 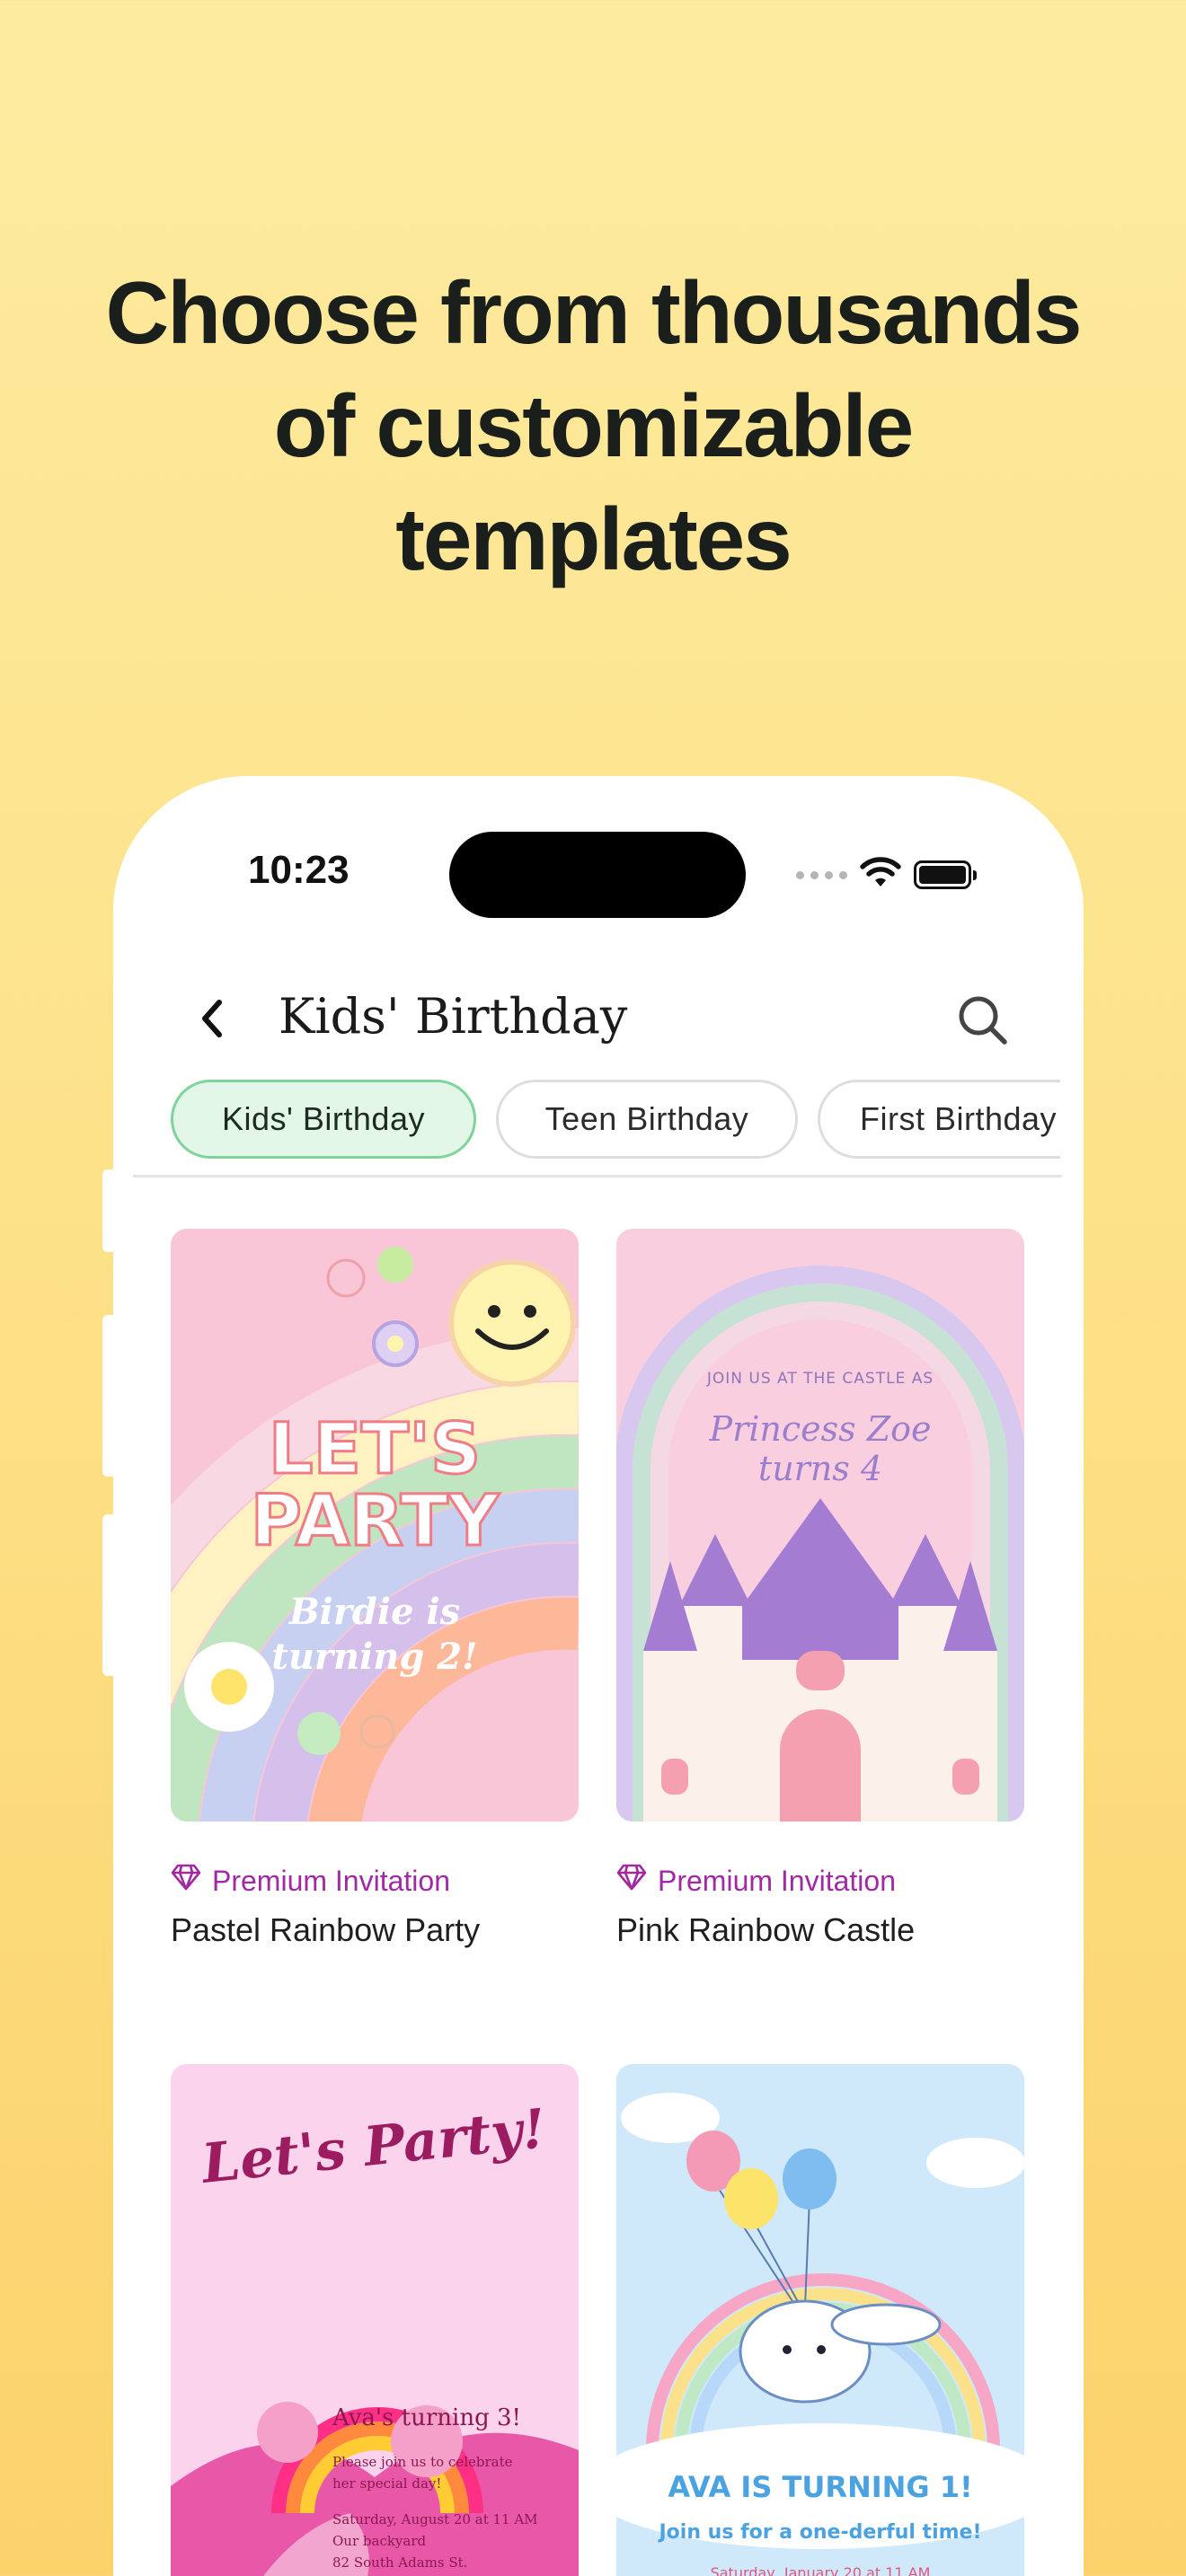 I want to click on status-indicators, so click(x=886, y=875).